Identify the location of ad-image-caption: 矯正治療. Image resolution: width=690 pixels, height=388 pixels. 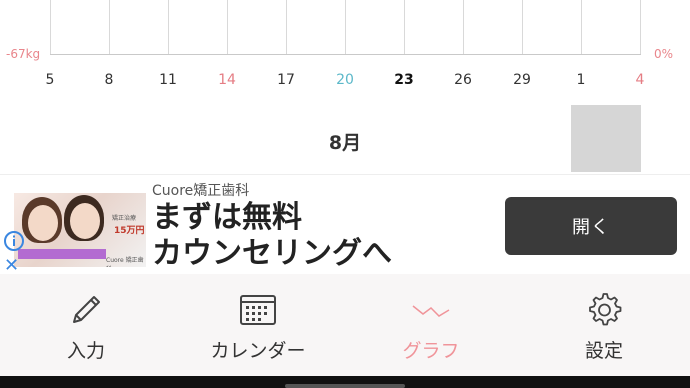
(124, 218).